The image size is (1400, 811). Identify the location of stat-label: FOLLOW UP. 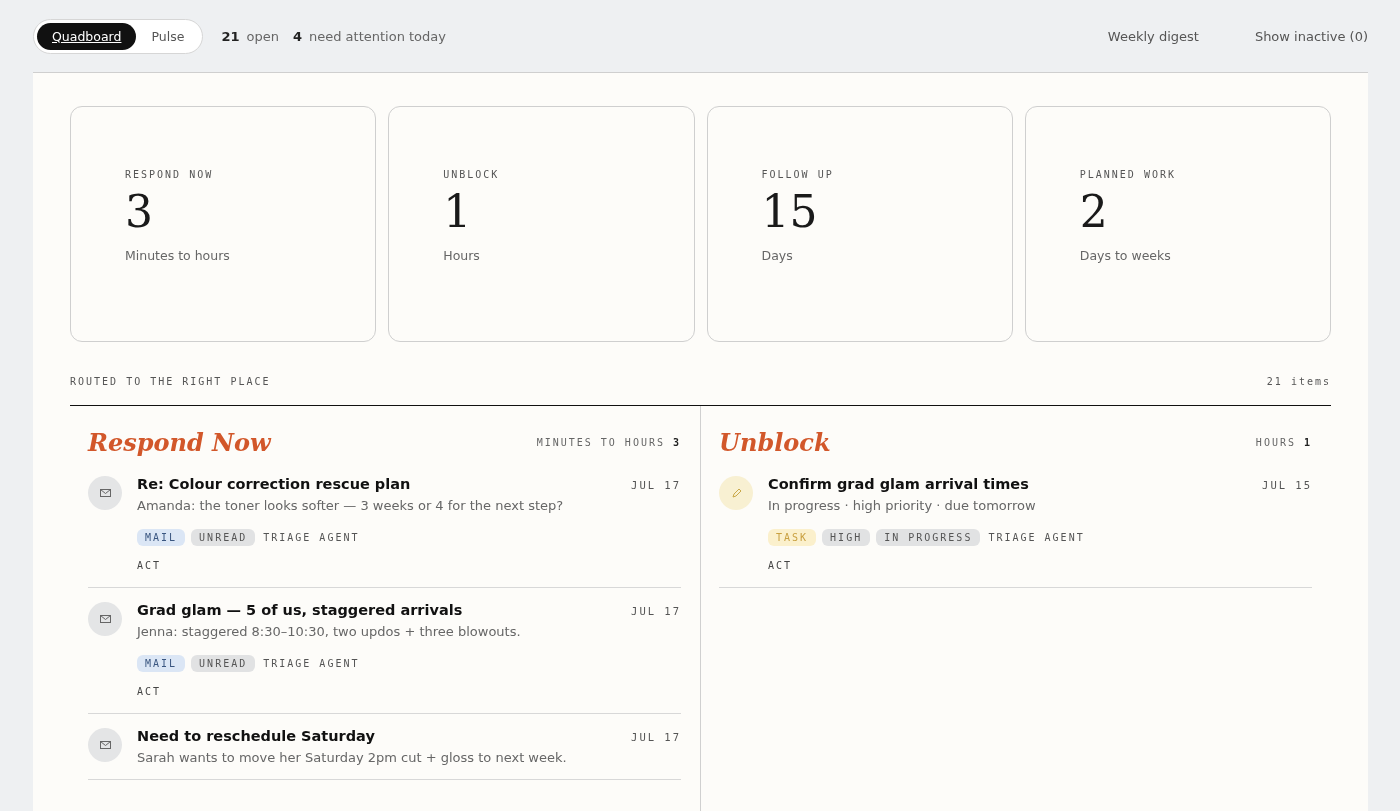
(798, 174).